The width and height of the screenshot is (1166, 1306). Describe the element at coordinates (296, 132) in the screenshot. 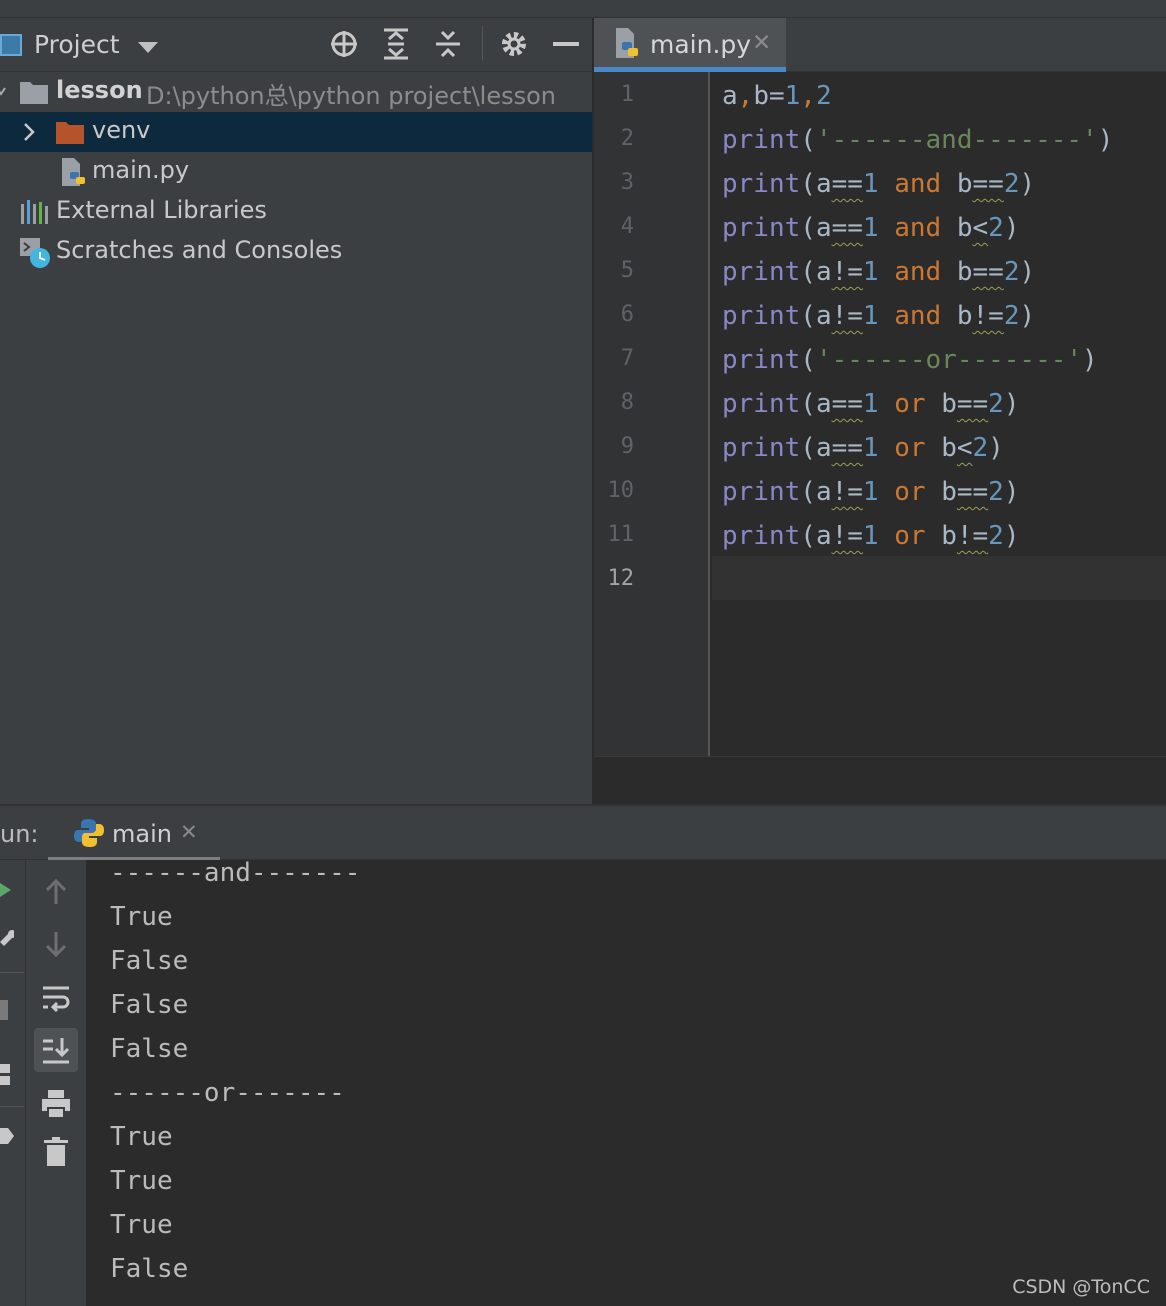

I see `tree-item-venv: venv` at that location.